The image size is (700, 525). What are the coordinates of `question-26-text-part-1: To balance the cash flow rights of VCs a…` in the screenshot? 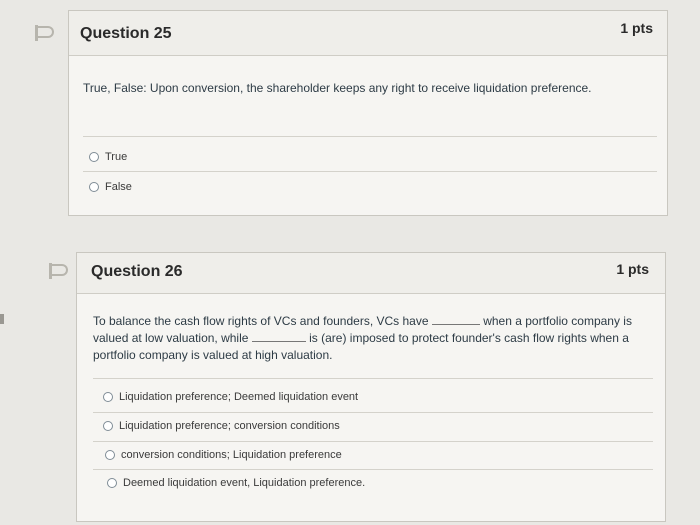 It's located at (261, 321).